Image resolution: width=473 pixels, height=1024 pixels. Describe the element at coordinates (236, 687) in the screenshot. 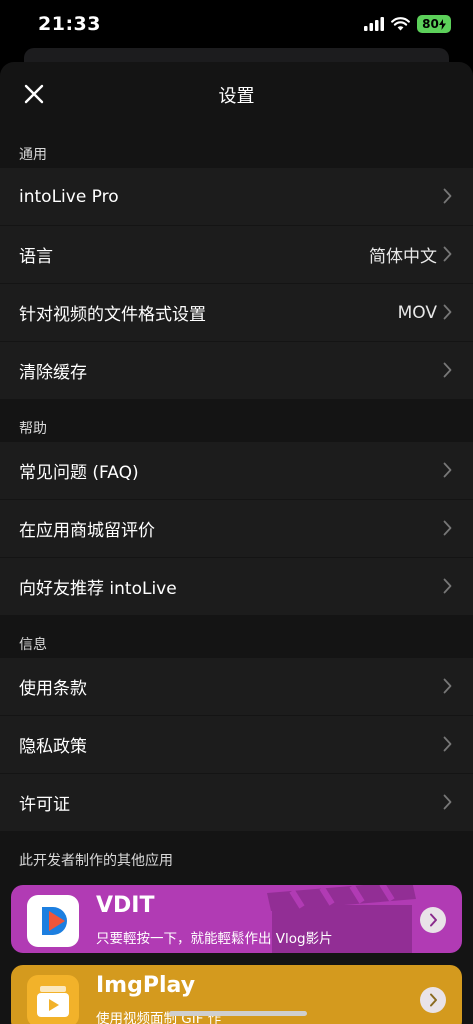

I see `row-terms: 使用条款` at that location.